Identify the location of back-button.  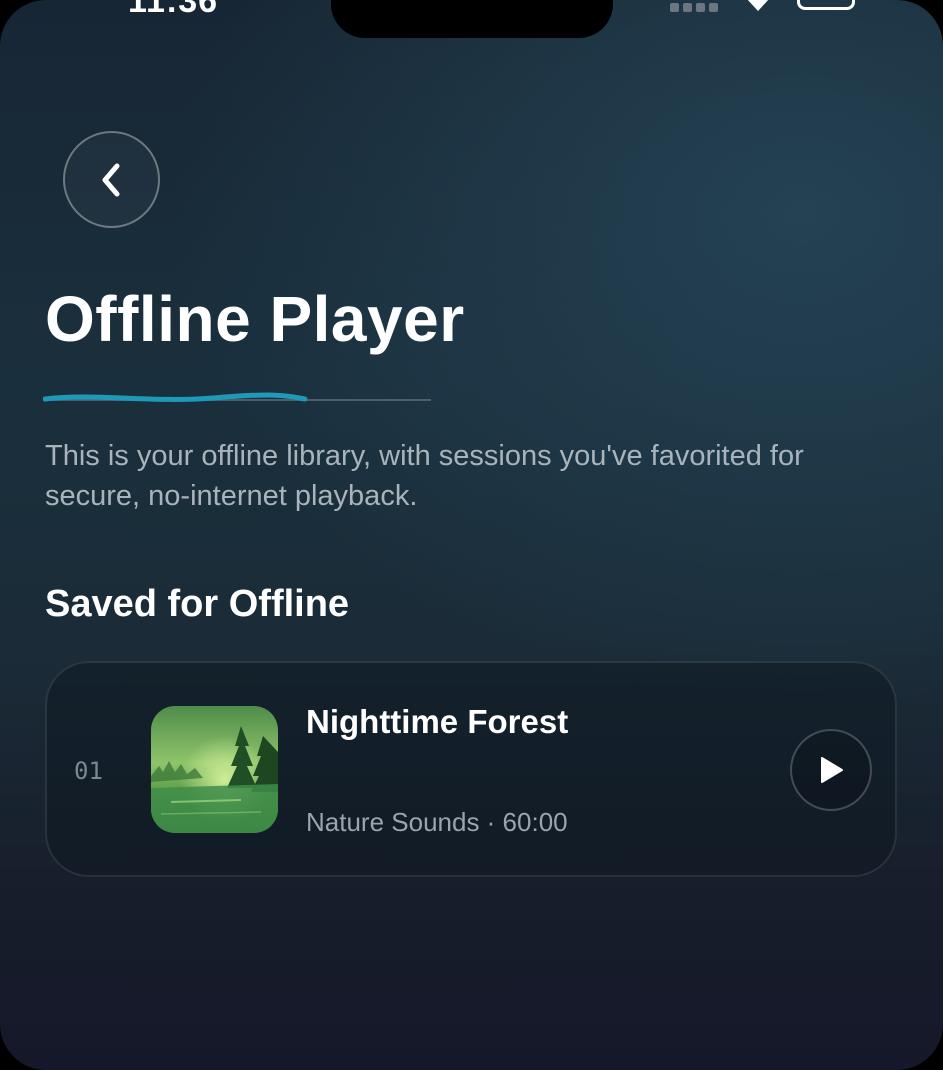
(111, 179).